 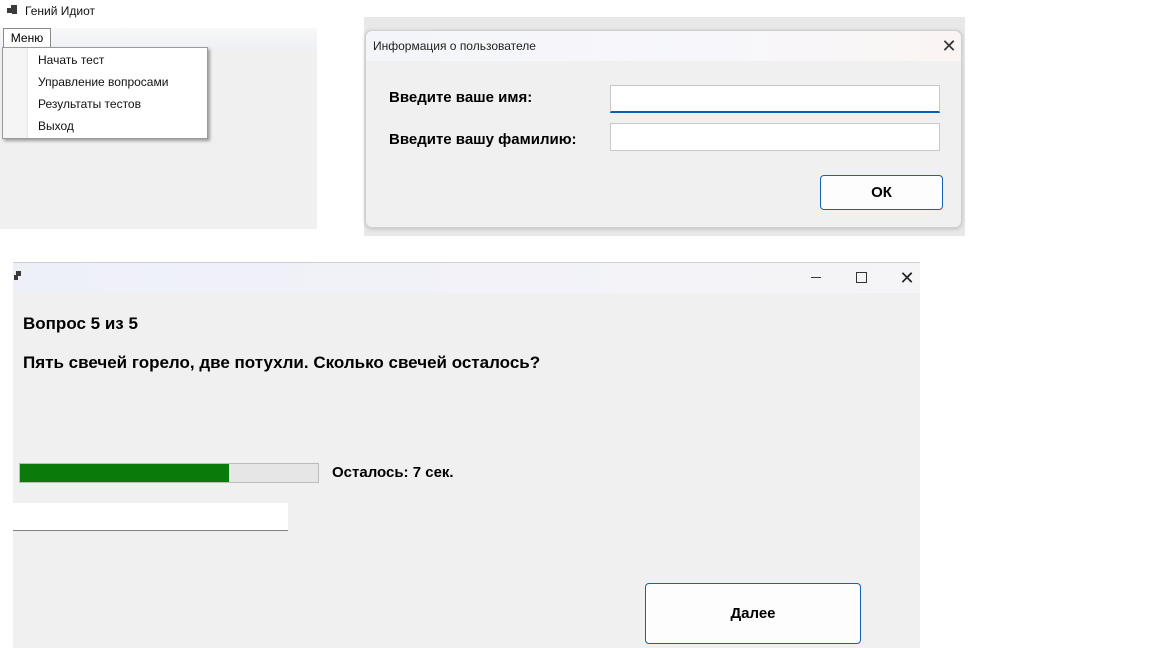 What do you see at coordinates (71, 60) in the screenshot?
I see `menu-item-start-test: Начать тест` at bounding box center [71, 60].